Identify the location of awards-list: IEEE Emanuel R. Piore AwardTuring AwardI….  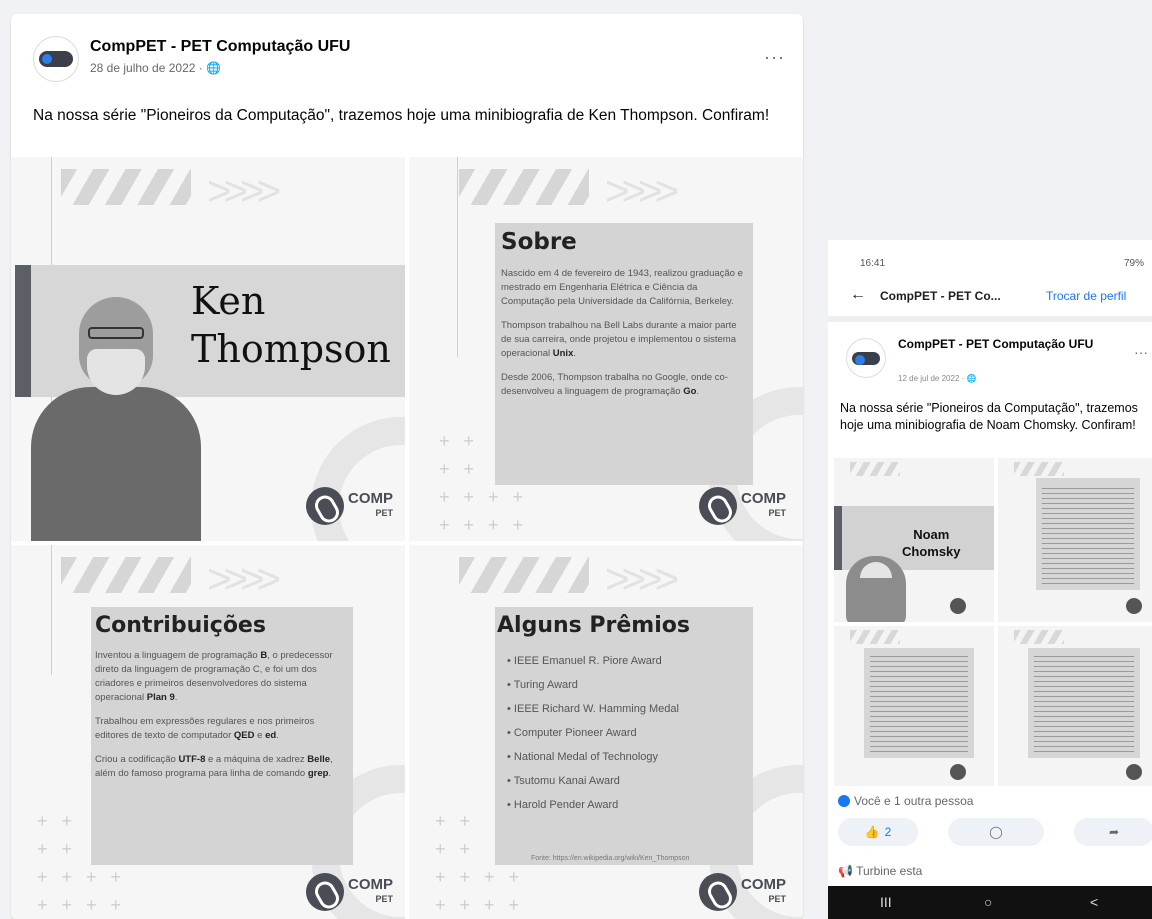
(627, 733).